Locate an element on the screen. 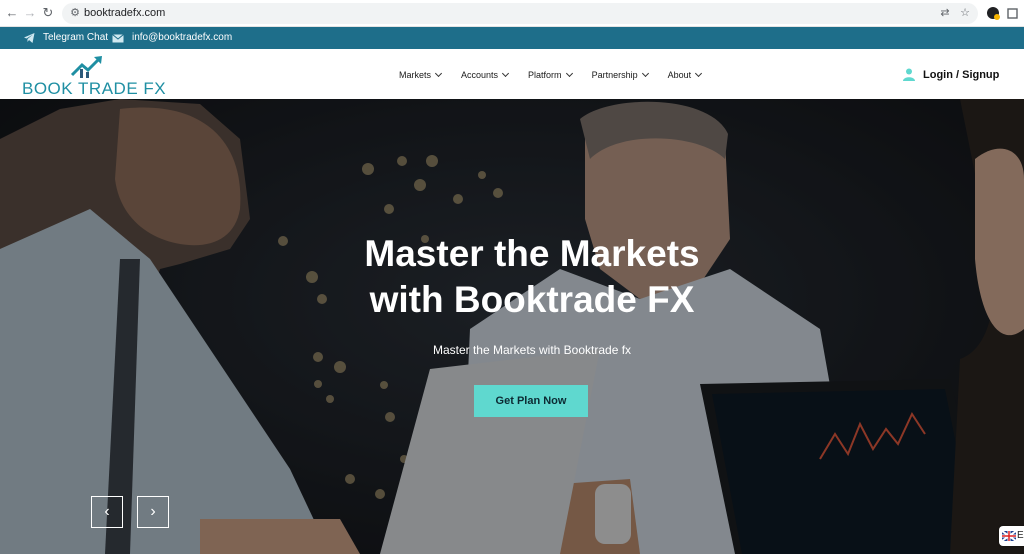 Image resolution: width=1024 pixels, height=554 pixels. login-signup-link: Login / Signup is located at coordinates (951, 74).